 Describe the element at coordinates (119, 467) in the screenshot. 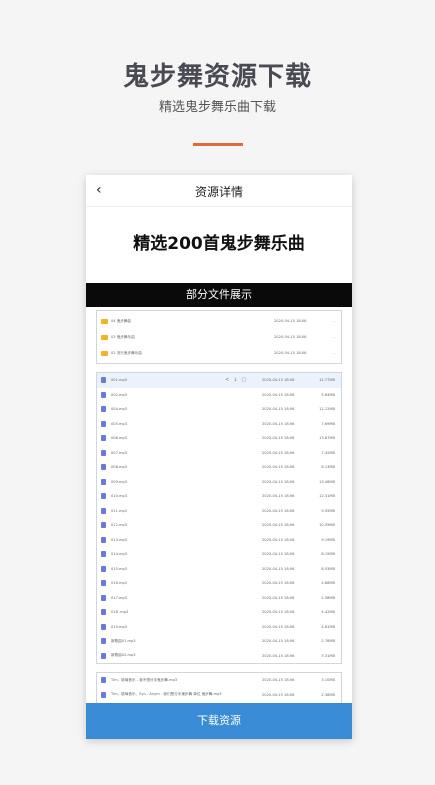

I see `file-name: 008.mp3` at that location.